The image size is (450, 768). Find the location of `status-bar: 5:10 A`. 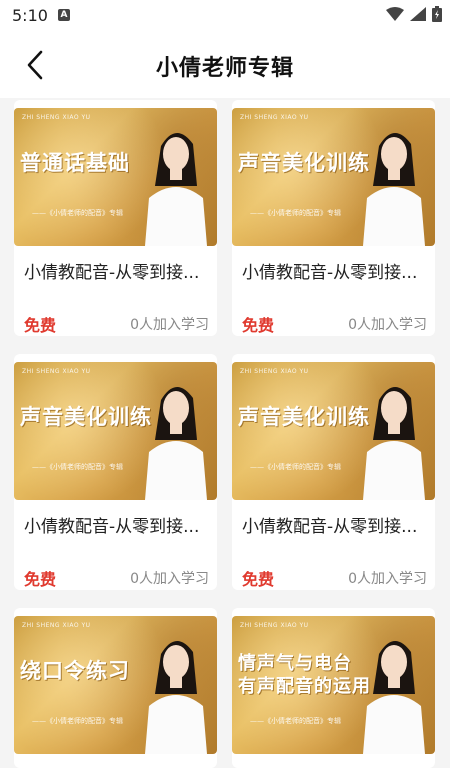

status-bar: 5:10 A is located at coordinates (225, 16).